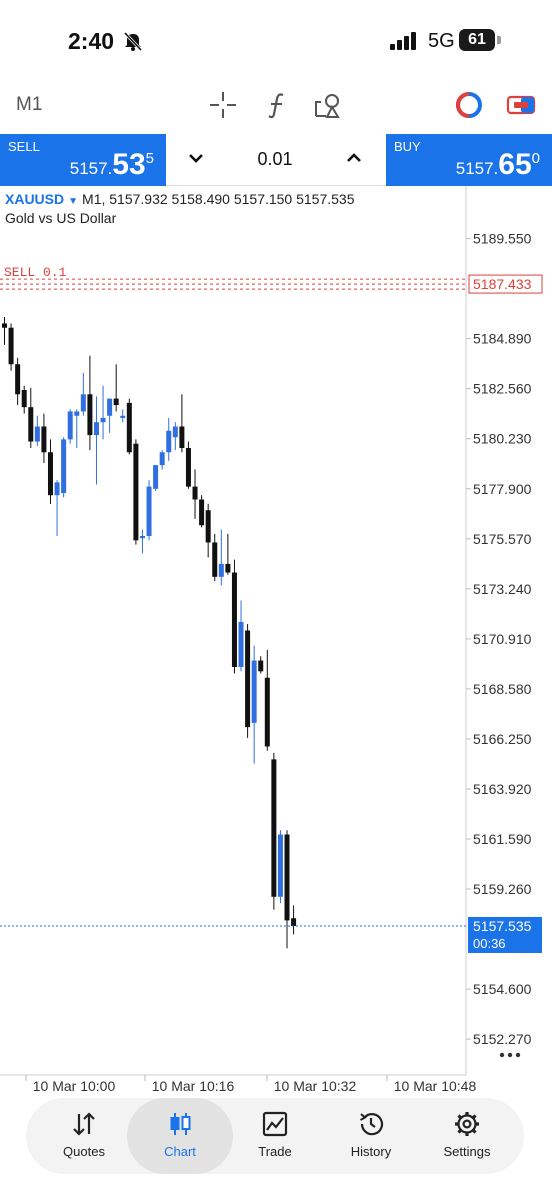 The image size is (552, 1200). What do you see at coordinates (502, 539) in the screenshot?
I see `price-tick-label: 5175.570` at bounding box center [502, 539].